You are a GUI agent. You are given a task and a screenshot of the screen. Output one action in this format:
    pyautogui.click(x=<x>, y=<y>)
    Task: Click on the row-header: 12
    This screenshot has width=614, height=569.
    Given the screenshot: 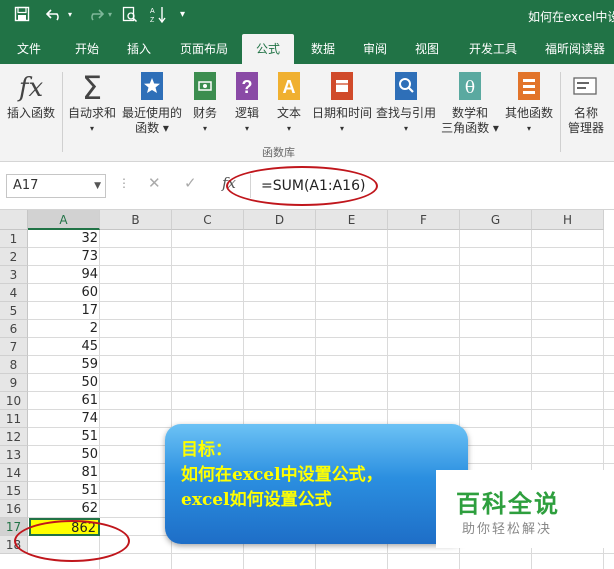 What is the action you would take?
    pyautogui.click(x=14, y=437)
    